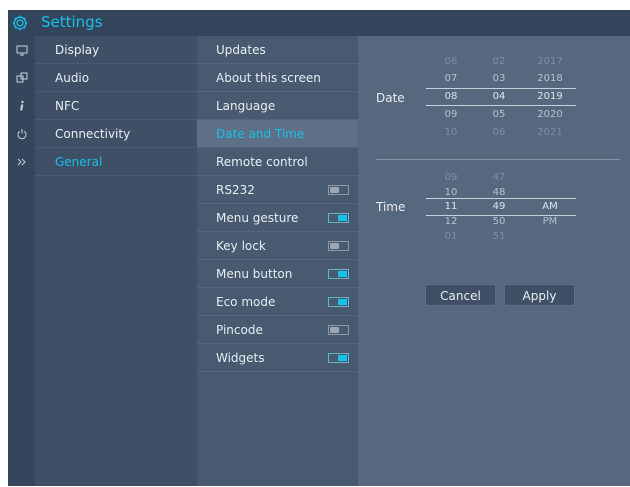 The image size is (630, 487). What do you see at coordinates (116, 78) in the screenshot?
I see `category-audio: Audio` at bounding box center [116, 78].